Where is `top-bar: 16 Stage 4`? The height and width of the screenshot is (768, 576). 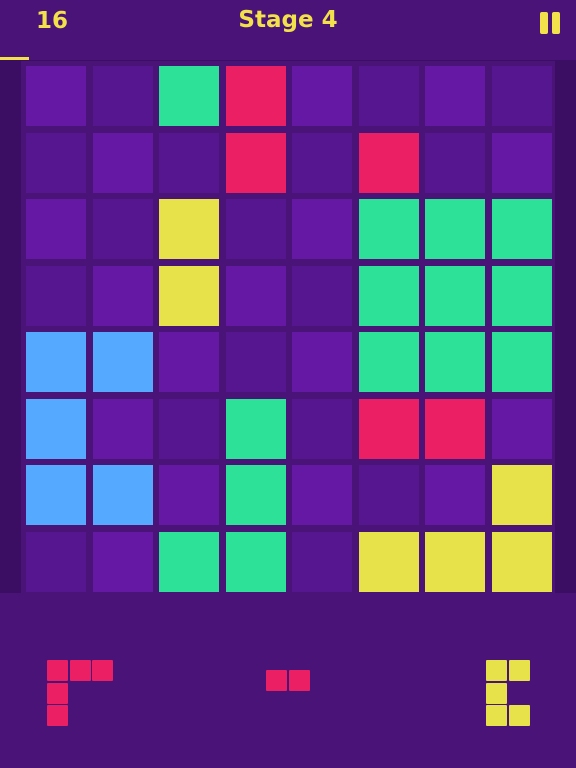
top-bar: 16 Stage 4 is located at coordinates (288, 30).